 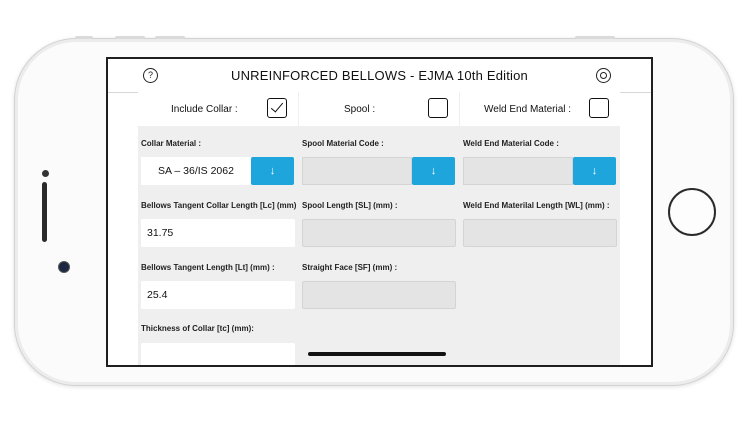 What do you see at coordinates (603, 75) in the screenshot?
I see `settings-icon` at bounding box center [603, 75].